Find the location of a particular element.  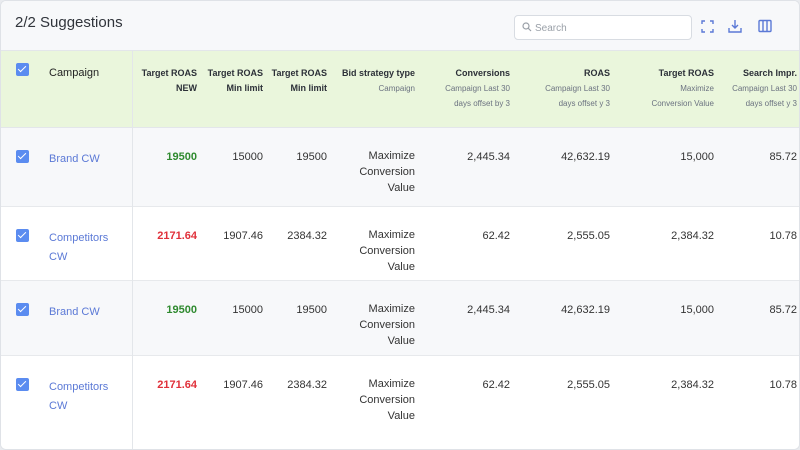

fullscreen-button is located at coordinates (707, 26).